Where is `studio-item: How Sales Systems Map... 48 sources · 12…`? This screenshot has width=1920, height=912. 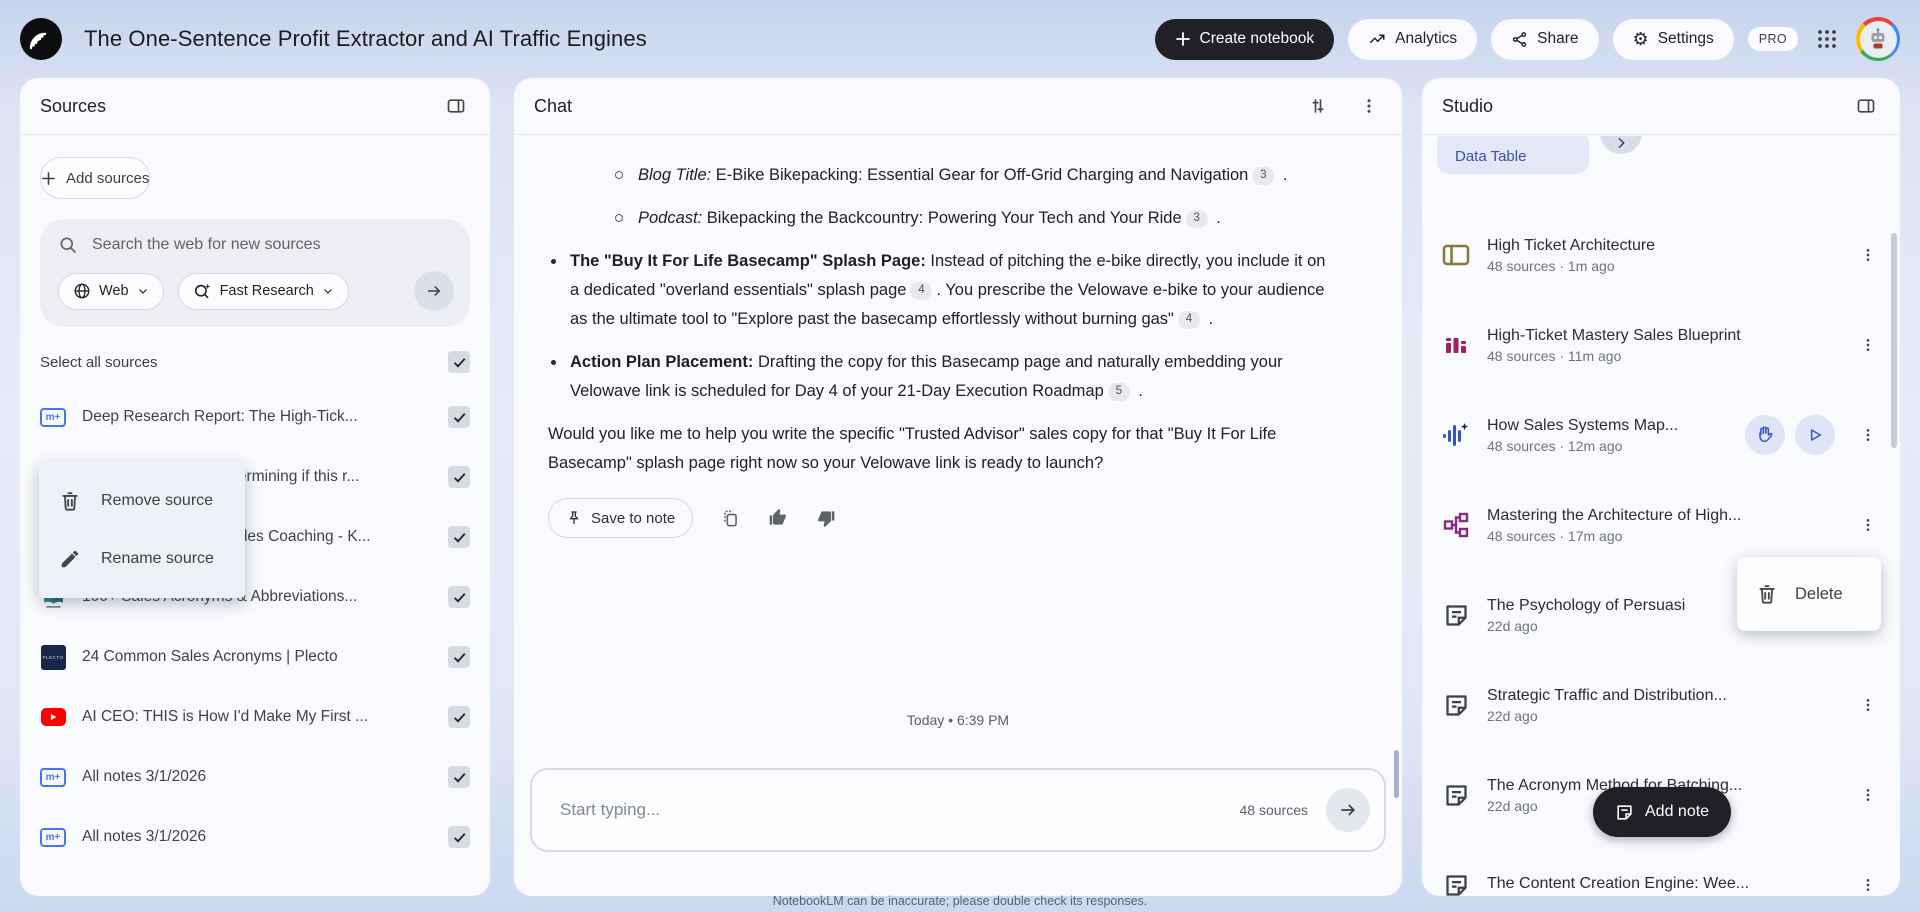 studio-item: How Sales Systems Map... 48 sources · 12… is located at coordinates (1661, 435).